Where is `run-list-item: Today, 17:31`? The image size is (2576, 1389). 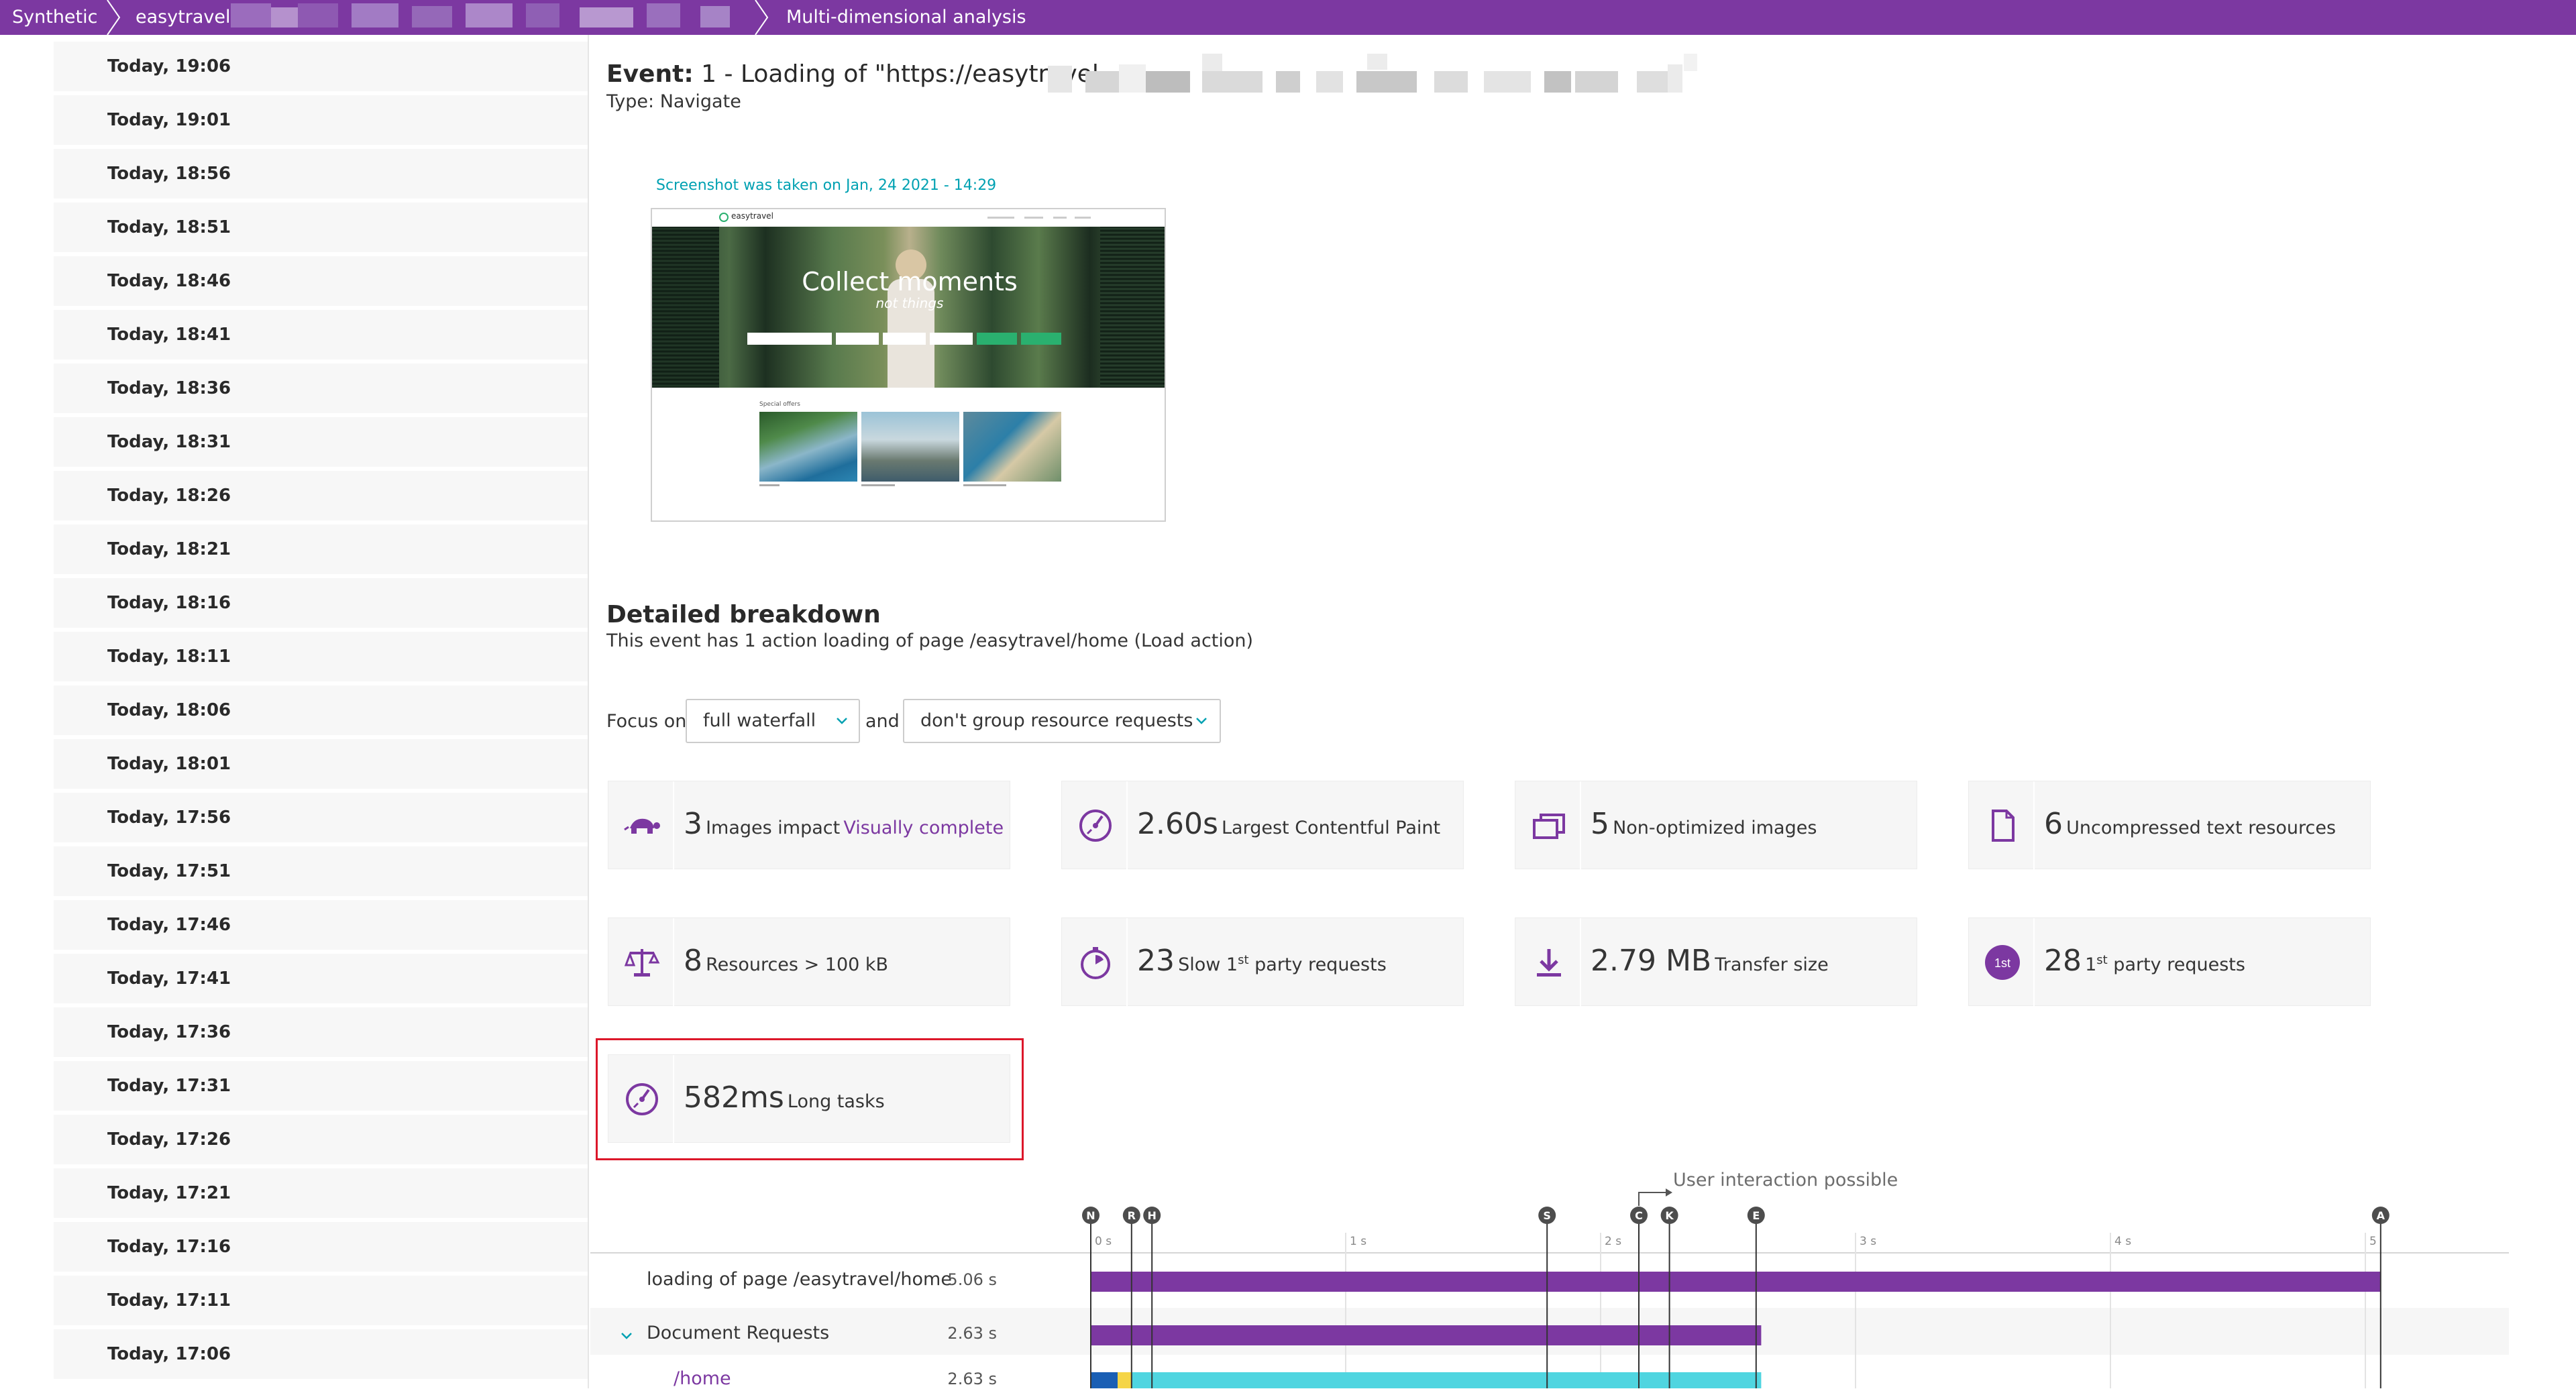
run-list-item: Today, 17:31 is located at coordinates (321, 1086).